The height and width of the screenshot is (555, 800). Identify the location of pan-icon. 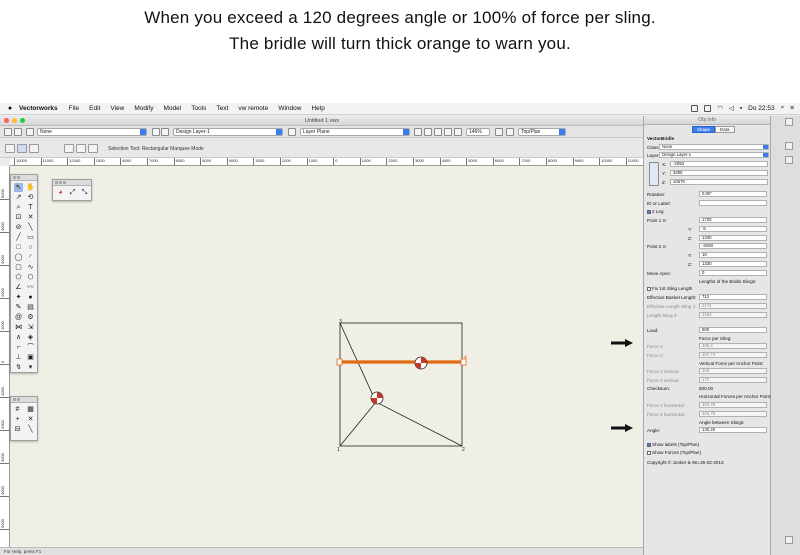
(458, 132).